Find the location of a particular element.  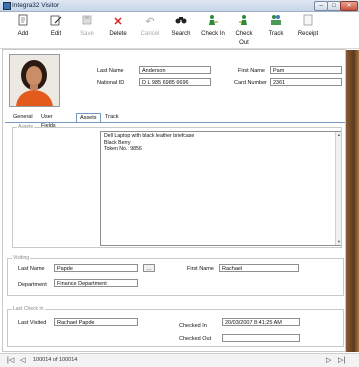

search-button: Search is located at coordinates (181, 26).